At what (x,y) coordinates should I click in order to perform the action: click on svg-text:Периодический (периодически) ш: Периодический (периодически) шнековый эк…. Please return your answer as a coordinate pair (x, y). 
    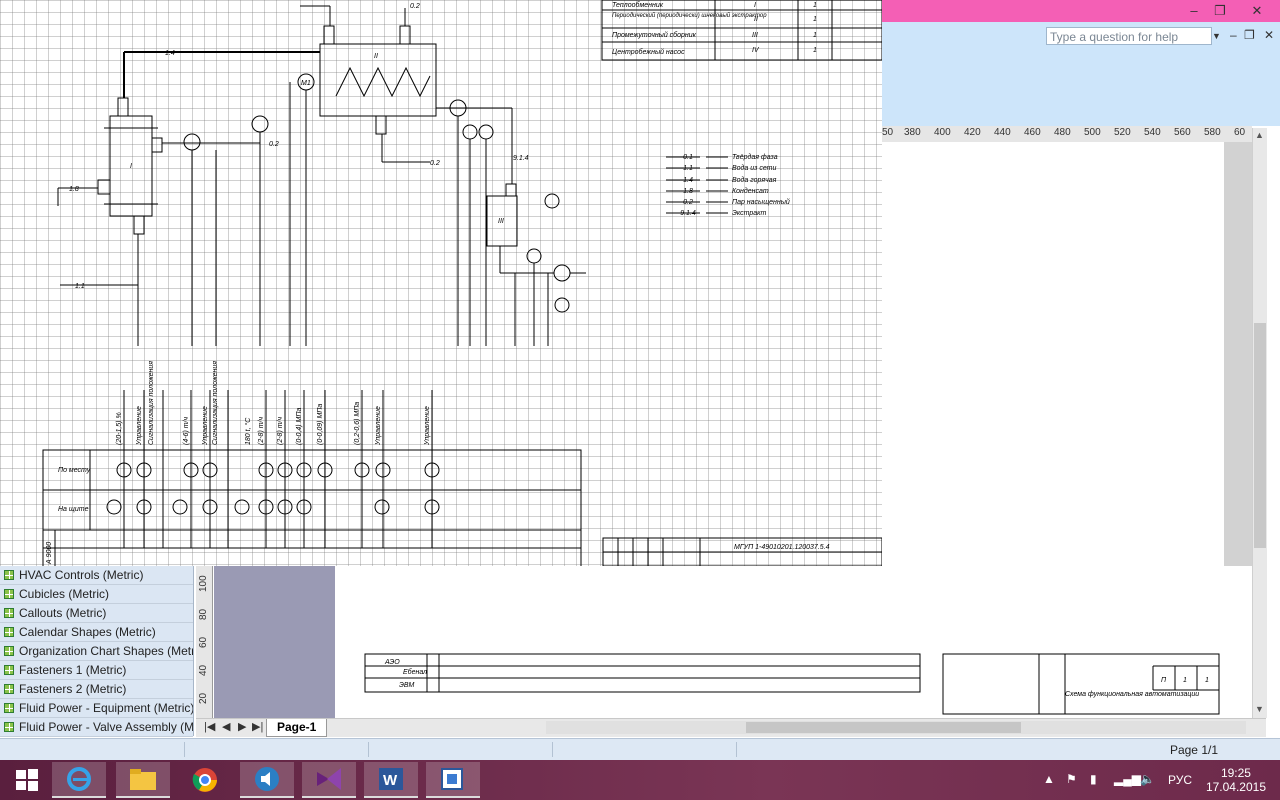
    Looking at the image, I should click on (689, 15).